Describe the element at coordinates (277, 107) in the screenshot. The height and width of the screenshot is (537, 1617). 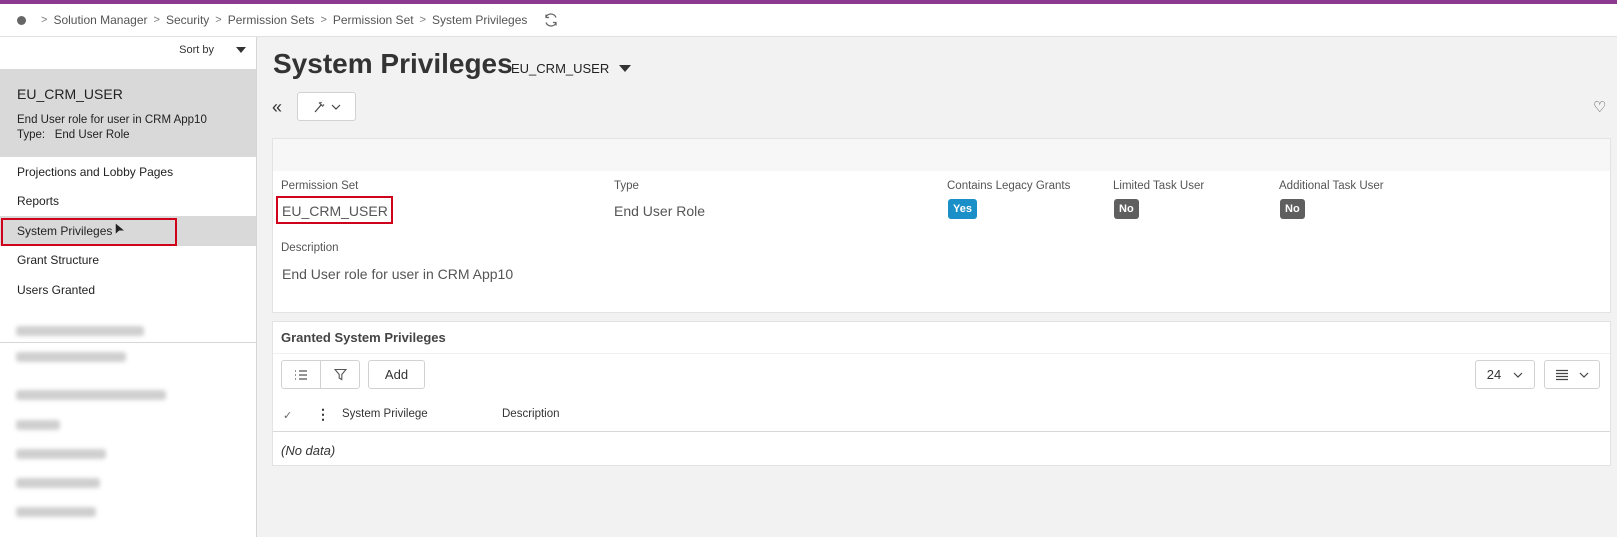
I see `collapse-sidebar-icon: «` at that location.